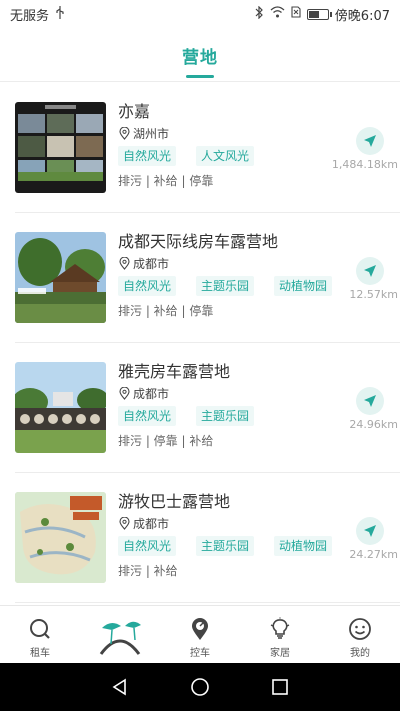 The width and height of the screenshot is (400, 711). I want to click on tab-profile: 我的, so click(360, 634).